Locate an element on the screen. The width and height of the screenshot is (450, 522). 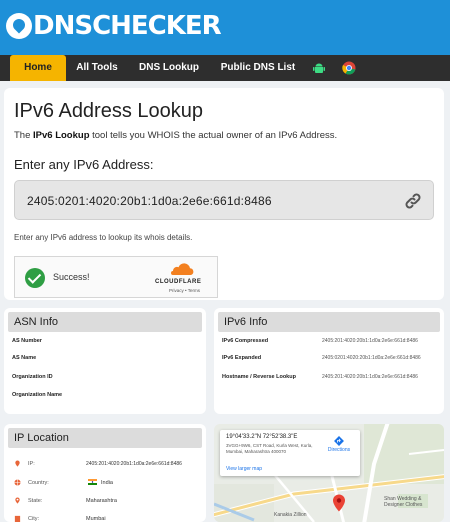
city-value: Mumbai is located at coordinates (96, 519).